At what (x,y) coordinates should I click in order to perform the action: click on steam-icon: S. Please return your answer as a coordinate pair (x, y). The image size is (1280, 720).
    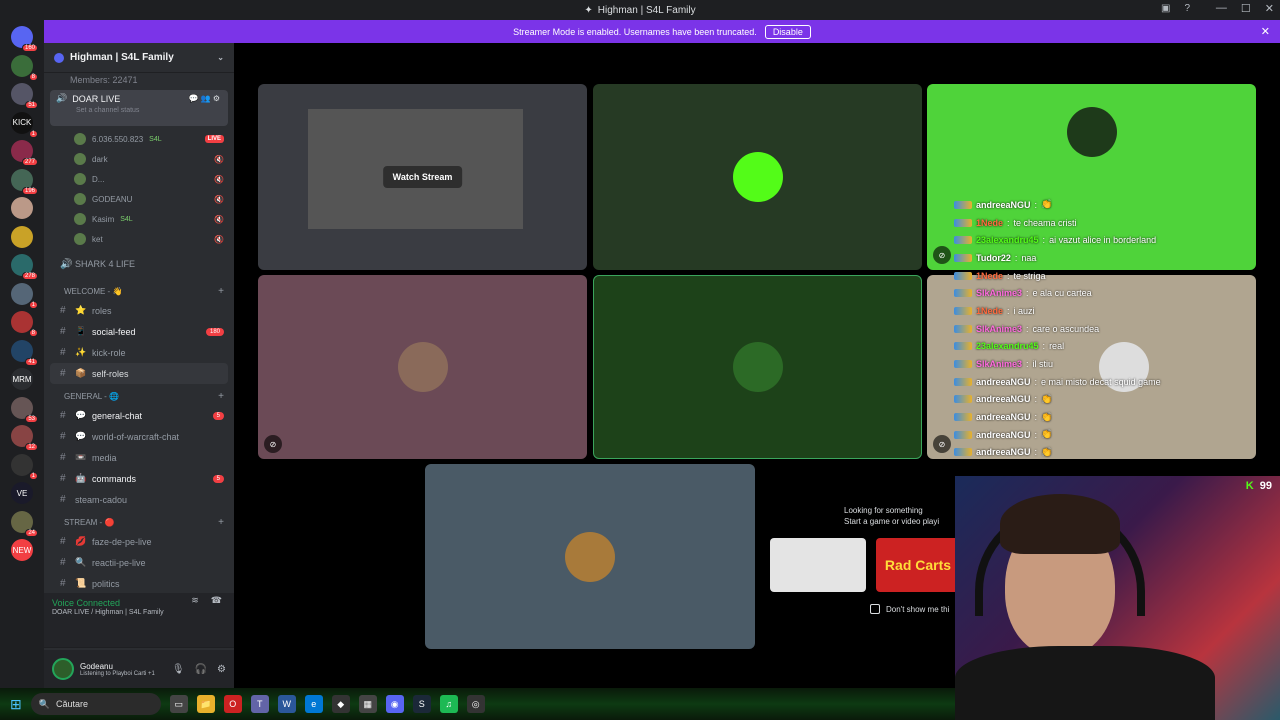
    Looking at the image, I should click on (421, 704).